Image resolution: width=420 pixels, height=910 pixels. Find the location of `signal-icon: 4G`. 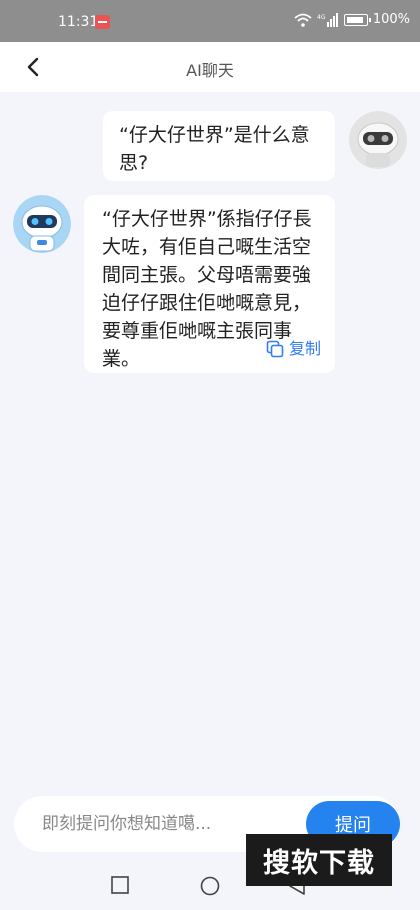

signal-icon: 4G is located at coordinates (327, 19).